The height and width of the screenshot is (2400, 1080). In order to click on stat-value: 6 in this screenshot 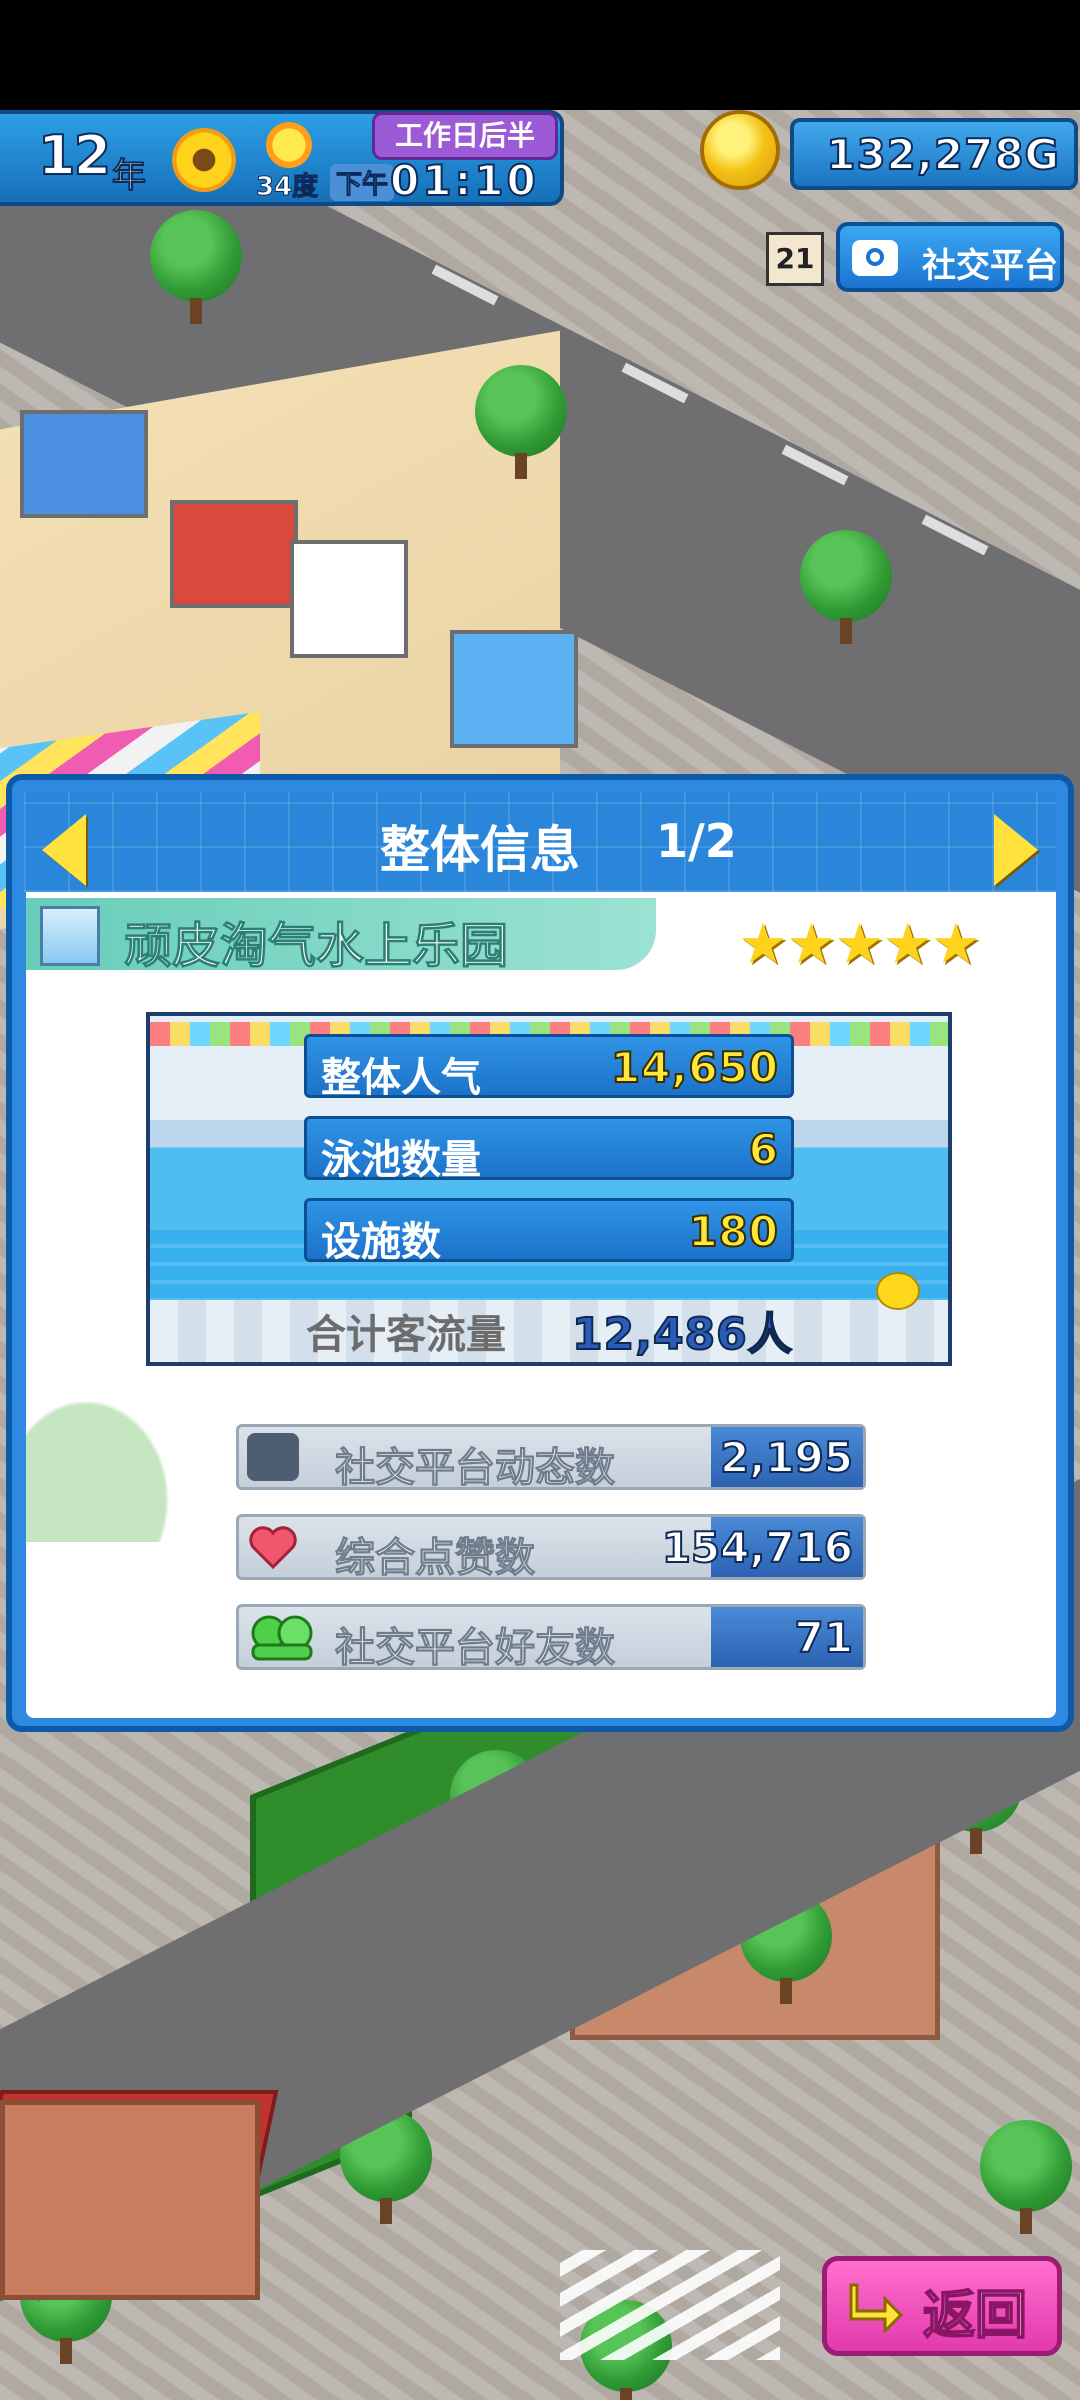, I will do `click(763, 1149)`.